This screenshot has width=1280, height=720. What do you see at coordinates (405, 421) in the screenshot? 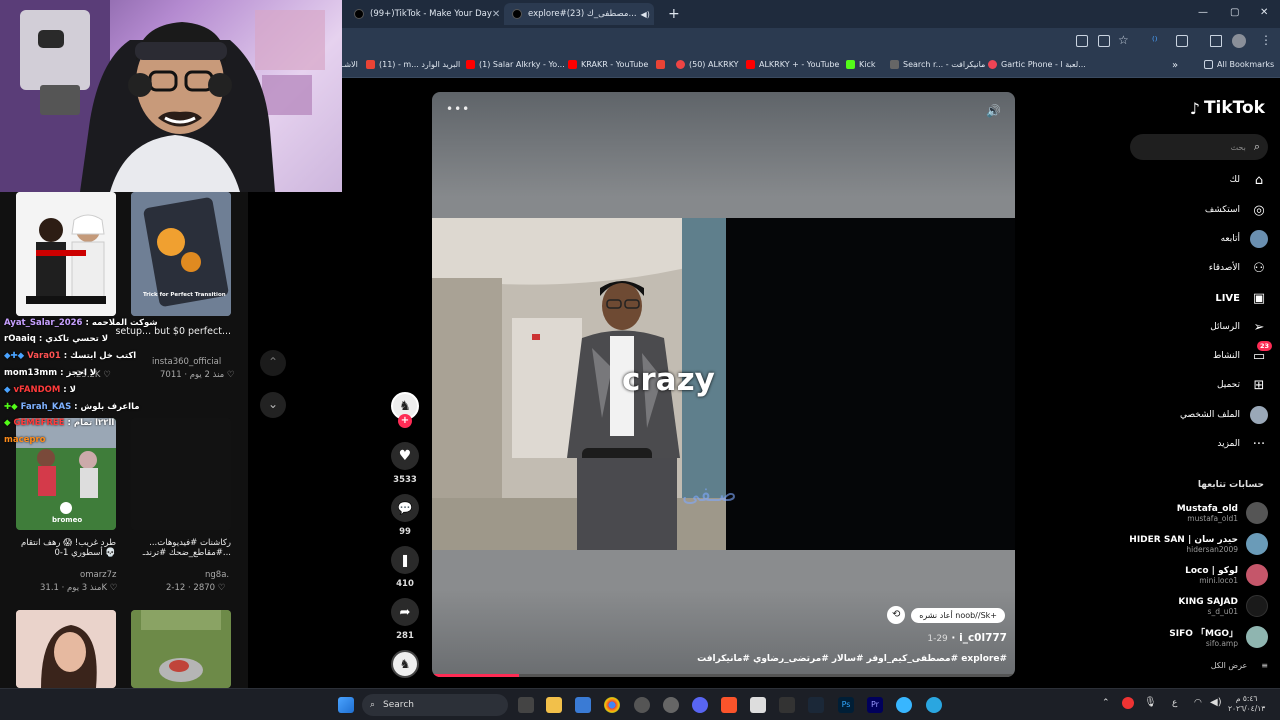
I see `follow-button: +` at bounding box center [405, 421].